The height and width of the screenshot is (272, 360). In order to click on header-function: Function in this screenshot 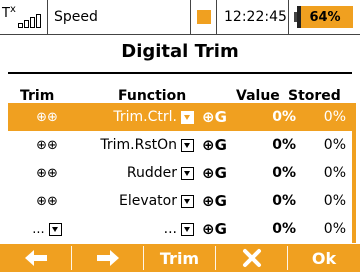, I will do `click(152, 96)`.